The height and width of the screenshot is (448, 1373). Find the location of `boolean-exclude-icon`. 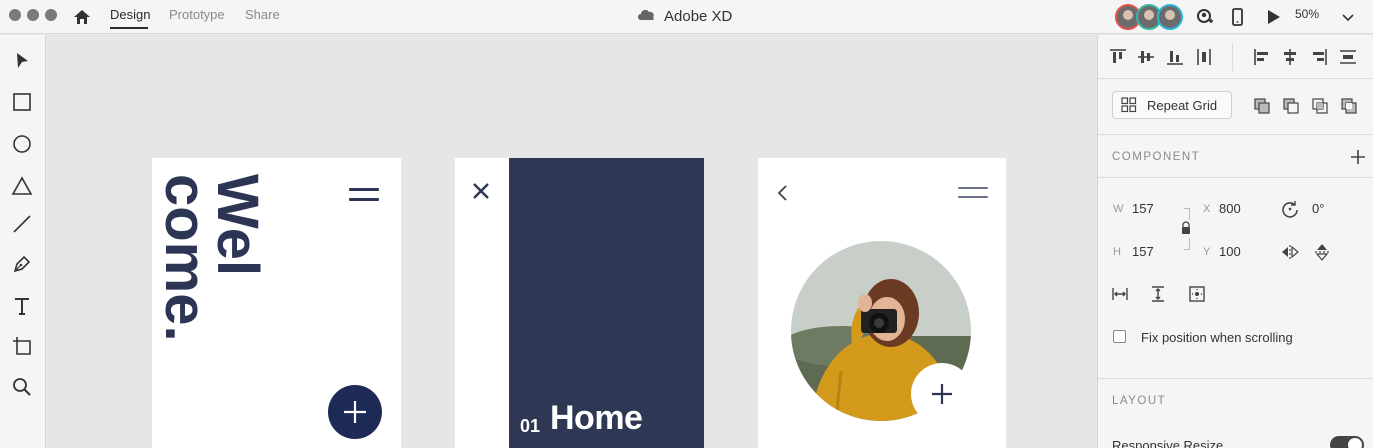

boolean-exclude-icon is located at coordinates (1349, 106).